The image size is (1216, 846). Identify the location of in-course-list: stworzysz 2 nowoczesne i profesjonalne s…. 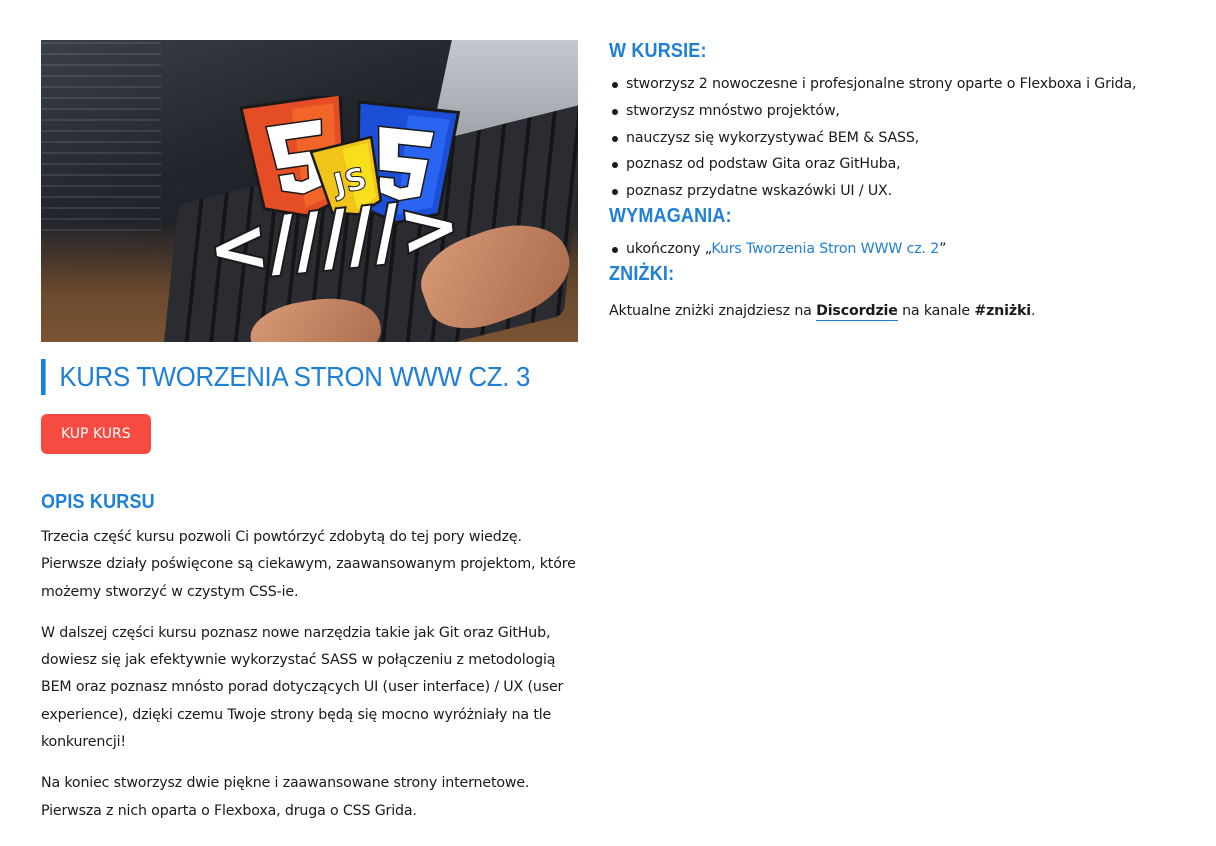
(909, 138).